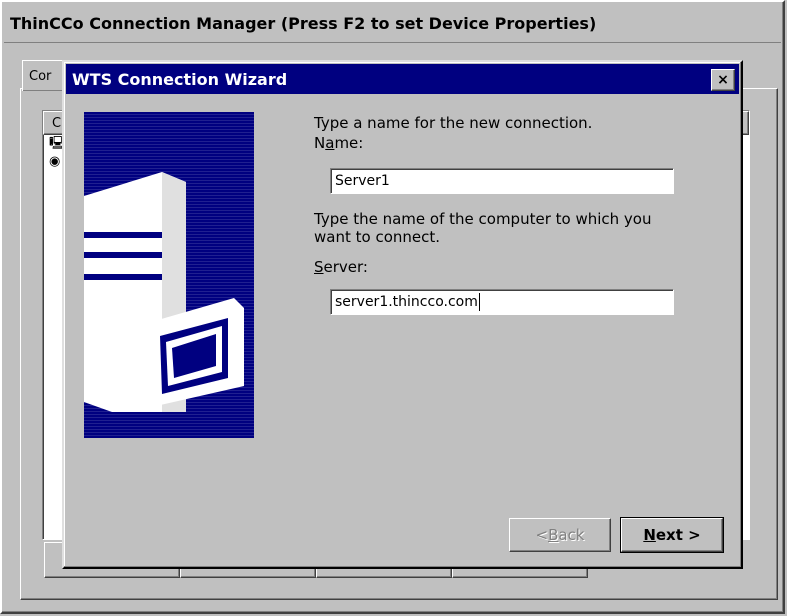 Image resolution: width=787 pixels, height=616 pixels. I want to click on name-prompt: Type a name for the new connection., so click(453, 123).